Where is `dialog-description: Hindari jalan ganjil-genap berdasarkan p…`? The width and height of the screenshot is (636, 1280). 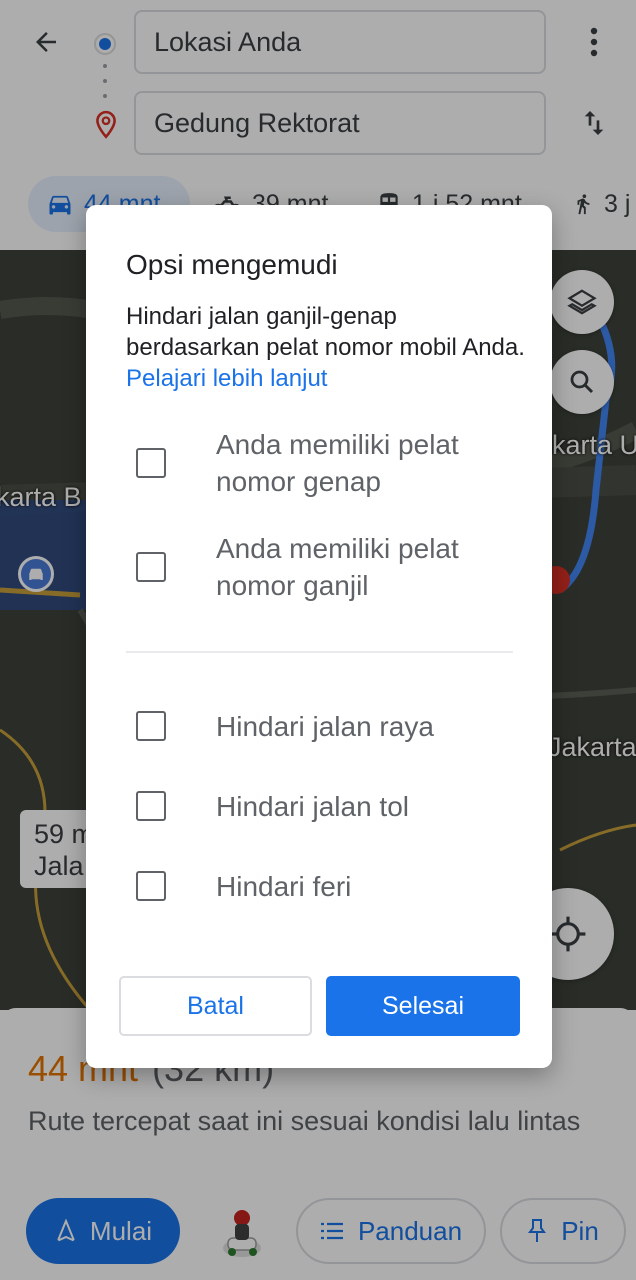 dialog-description: Hindari jalan ganjil-genap berdasarkan p… is located at coordinates (326, 347).